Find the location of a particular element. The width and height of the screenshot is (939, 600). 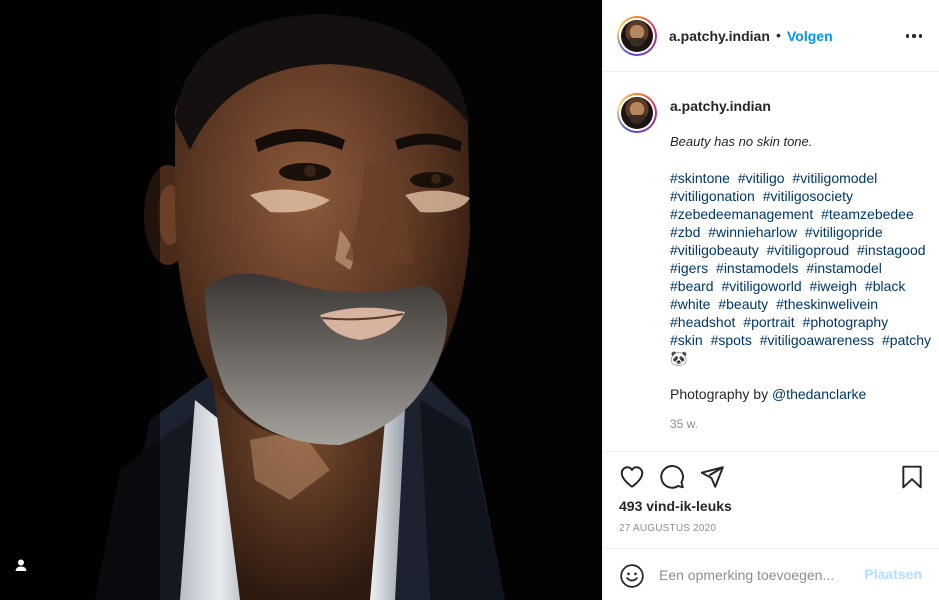

hashtag-link: #headshot is located at coordinates (702, 322).